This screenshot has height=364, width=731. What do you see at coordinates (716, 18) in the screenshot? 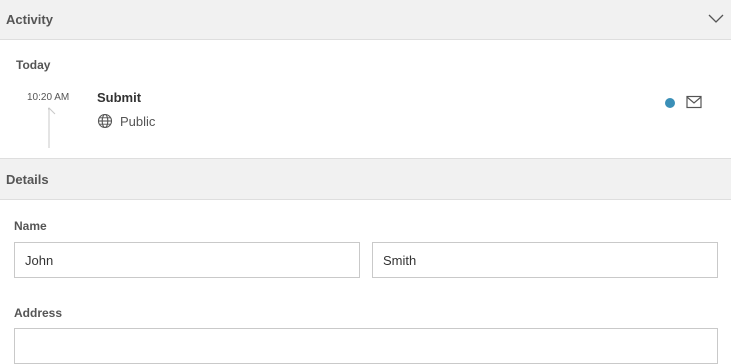
I see `chevron-down-icon` at bounding box center [716, 18].